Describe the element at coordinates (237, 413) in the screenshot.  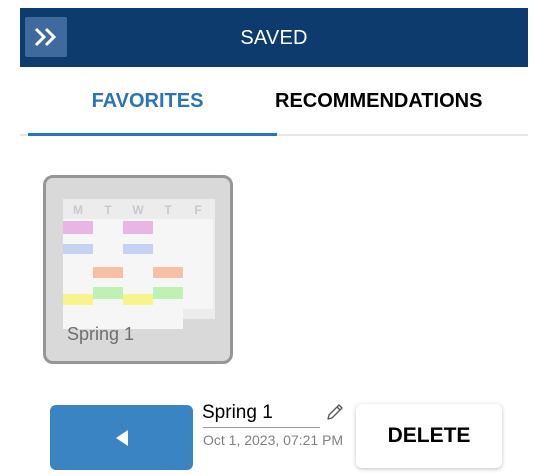
I see `schedule-name: Spring 1` at that location.